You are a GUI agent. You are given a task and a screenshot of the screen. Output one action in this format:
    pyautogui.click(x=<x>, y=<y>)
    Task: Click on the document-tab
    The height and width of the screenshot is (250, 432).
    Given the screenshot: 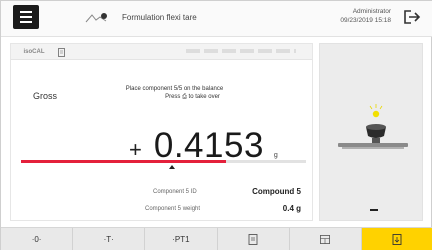 What is the action you would take?
    pyautogui.click(x=61, y=52)
    